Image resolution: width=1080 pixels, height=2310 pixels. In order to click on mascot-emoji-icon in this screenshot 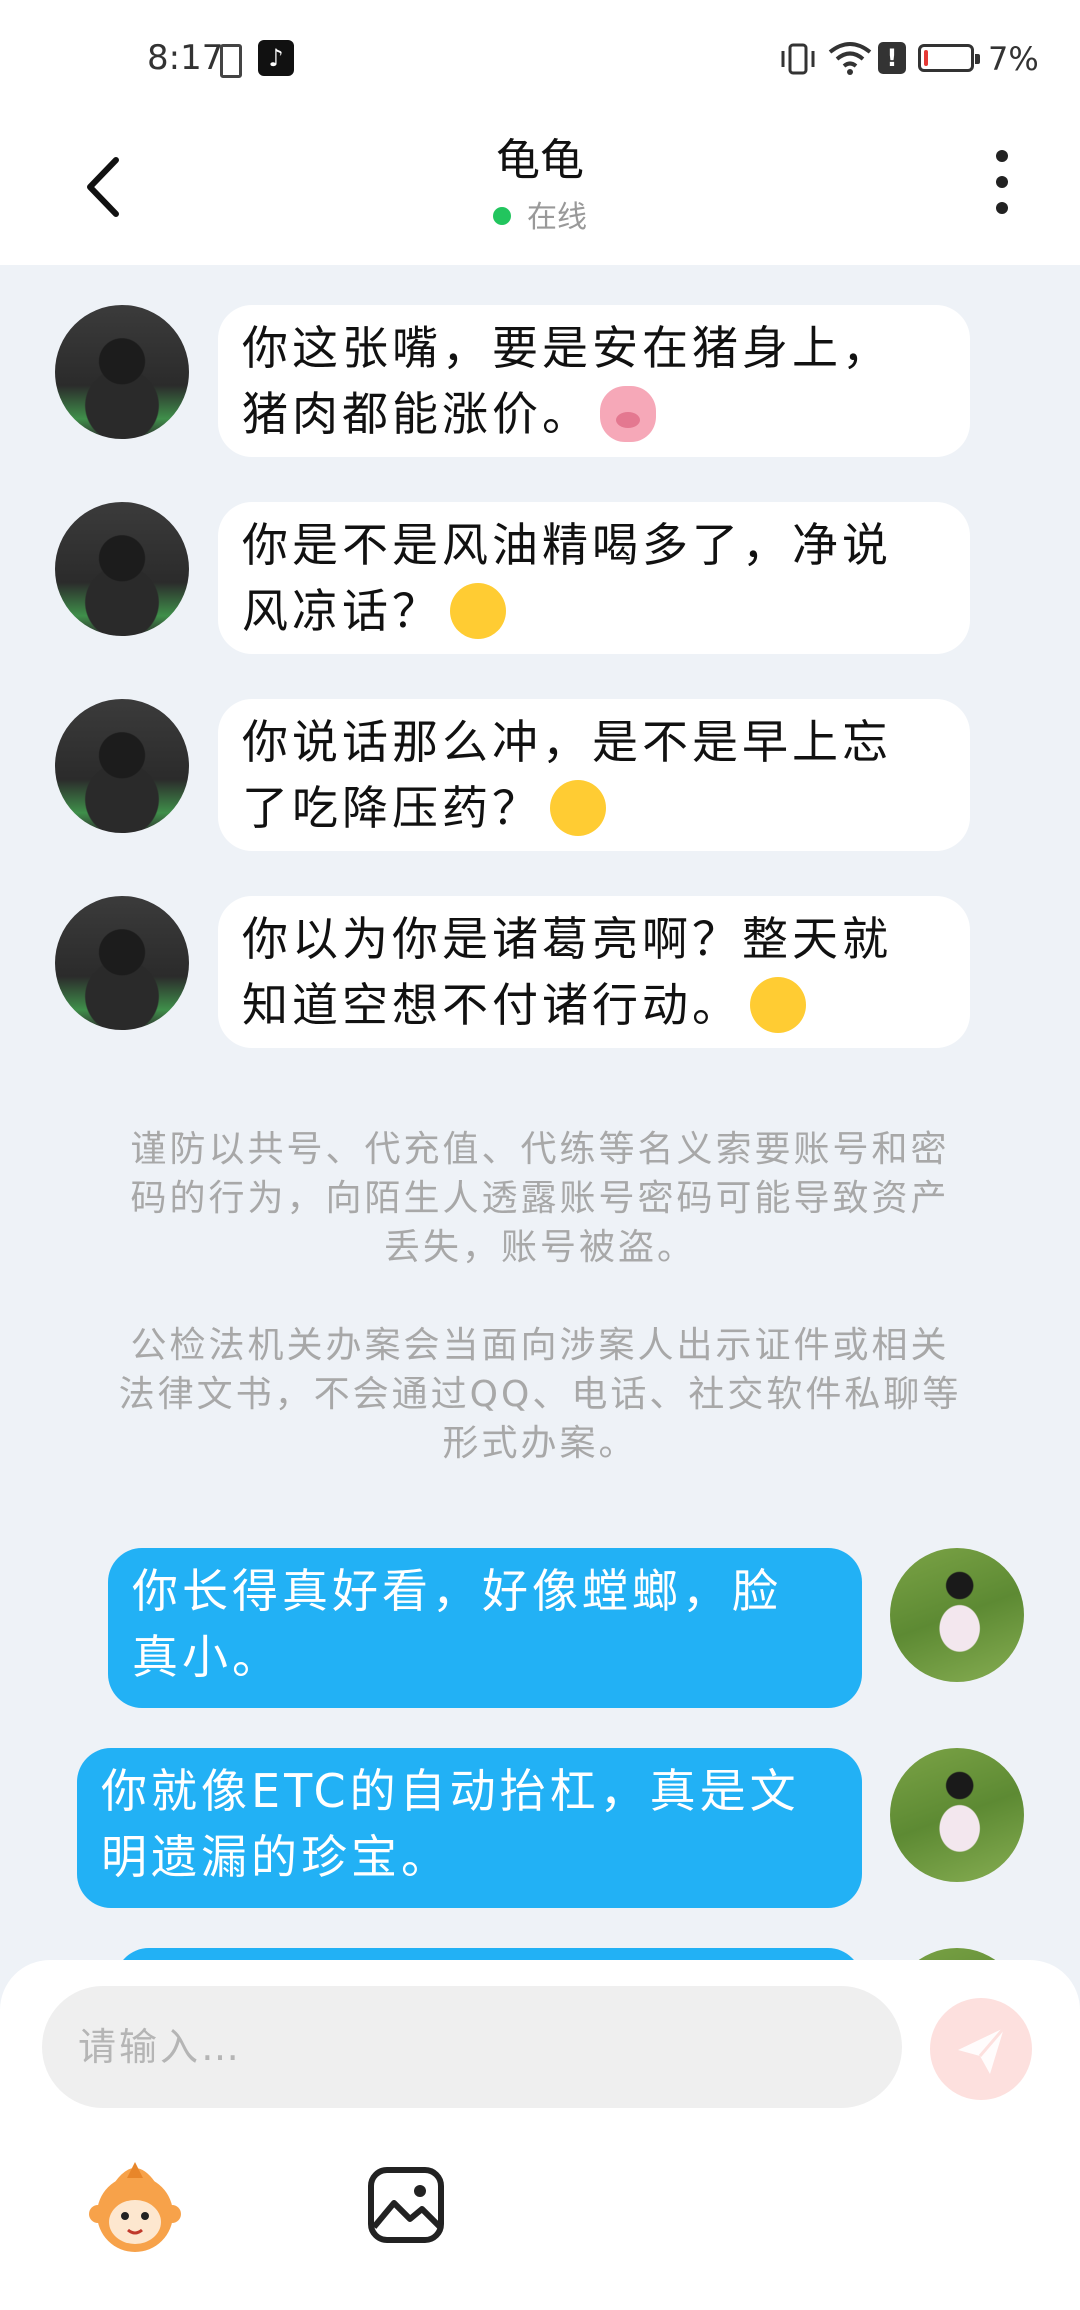, I will do `click(135, 2208)`.